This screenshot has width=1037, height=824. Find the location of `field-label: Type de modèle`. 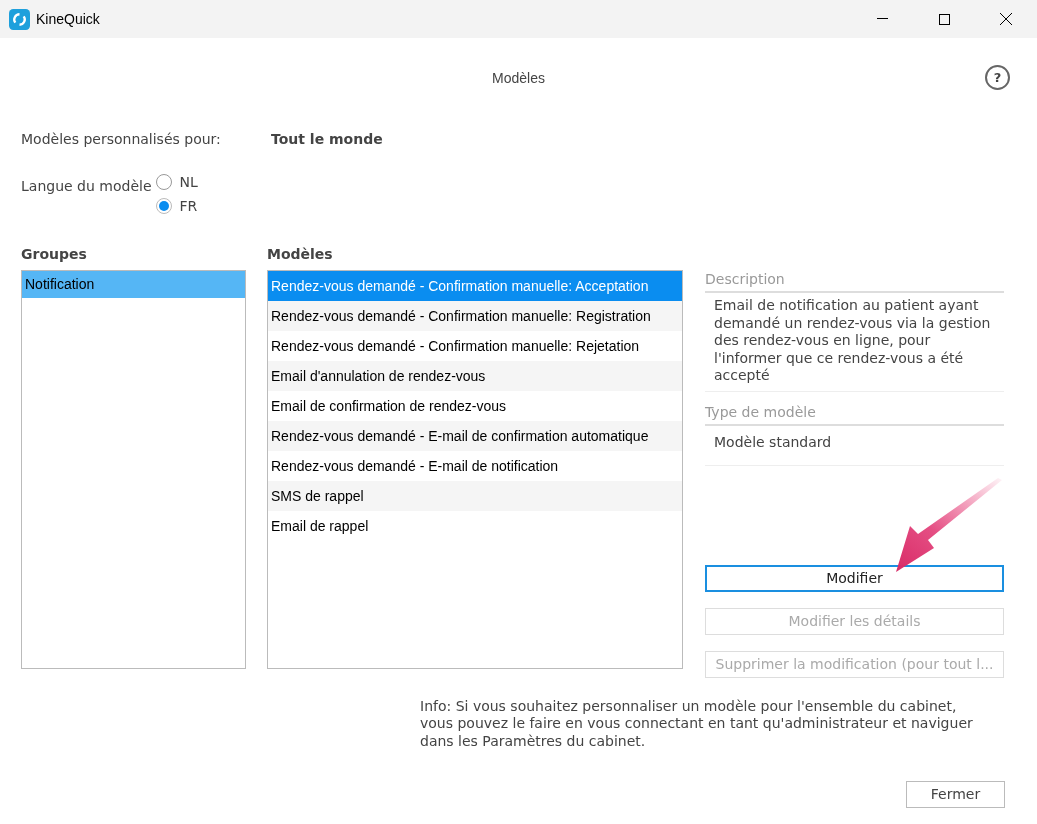

field-label: Type de modèle is located at coordinates (854, 413).